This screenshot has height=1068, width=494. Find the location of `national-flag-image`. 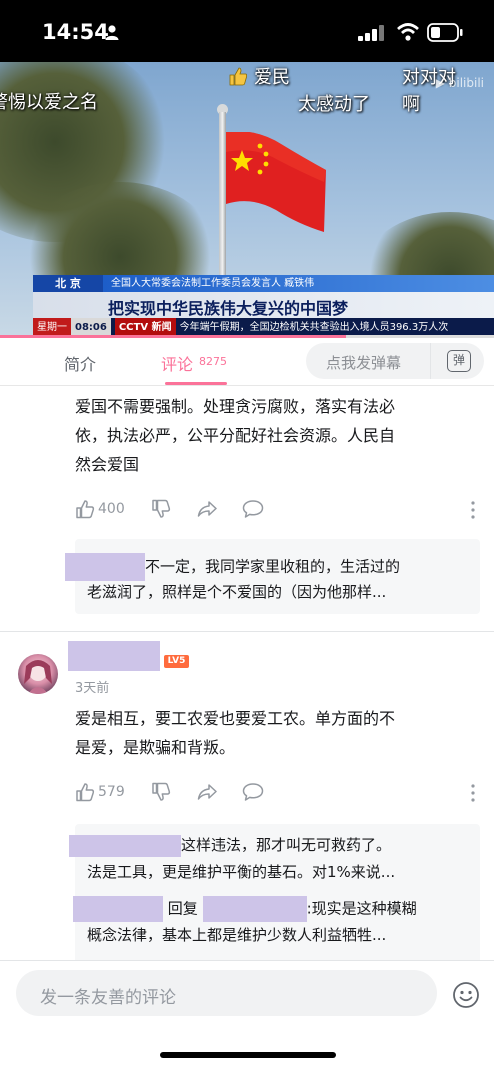

national-flag-image is located at coordinates (276, 182).